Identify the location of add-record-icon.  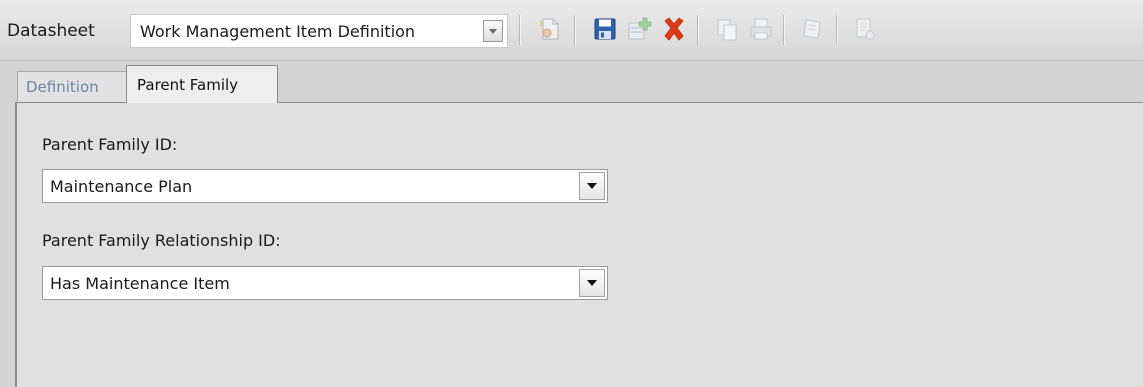
(639, 29).